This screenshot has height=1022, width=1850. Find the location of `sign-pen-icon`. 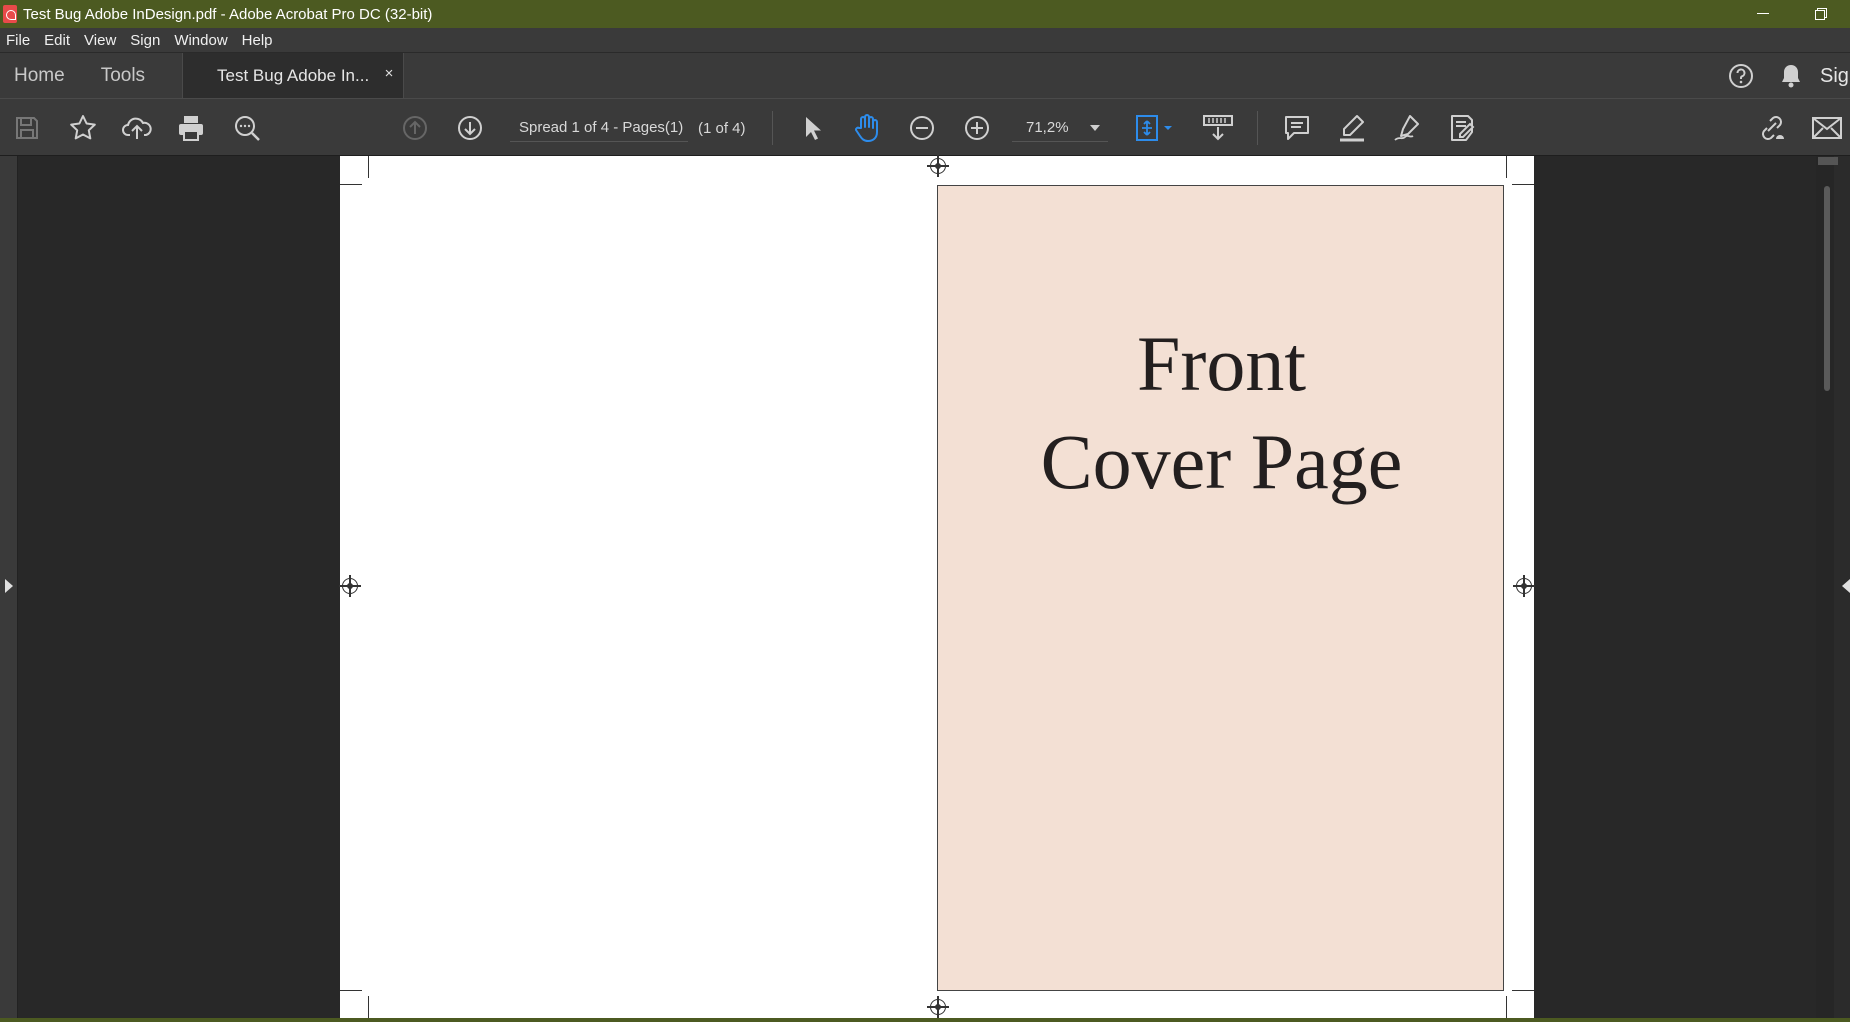

sign-pen-icon is located at coordinates (1406, 128).